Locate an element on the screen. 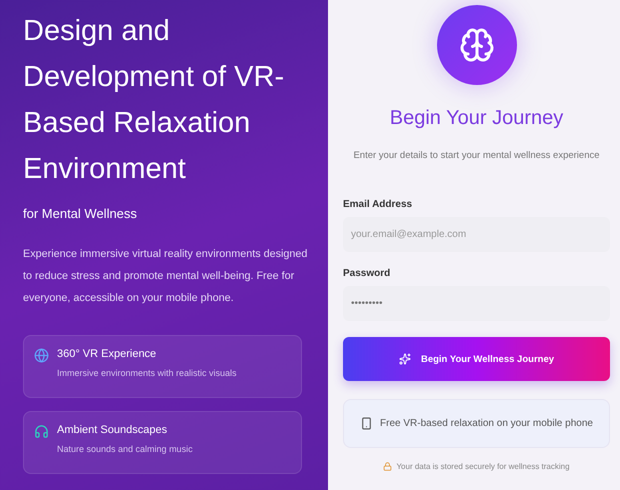 The image size is (620, 490). brain-icon is located at coordinates (476, 45).